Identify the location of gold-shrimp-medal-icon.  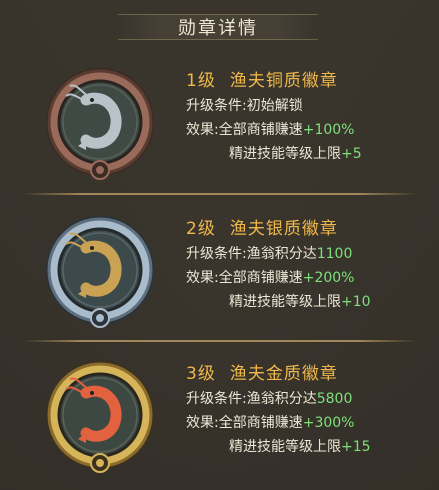
(100, 417).